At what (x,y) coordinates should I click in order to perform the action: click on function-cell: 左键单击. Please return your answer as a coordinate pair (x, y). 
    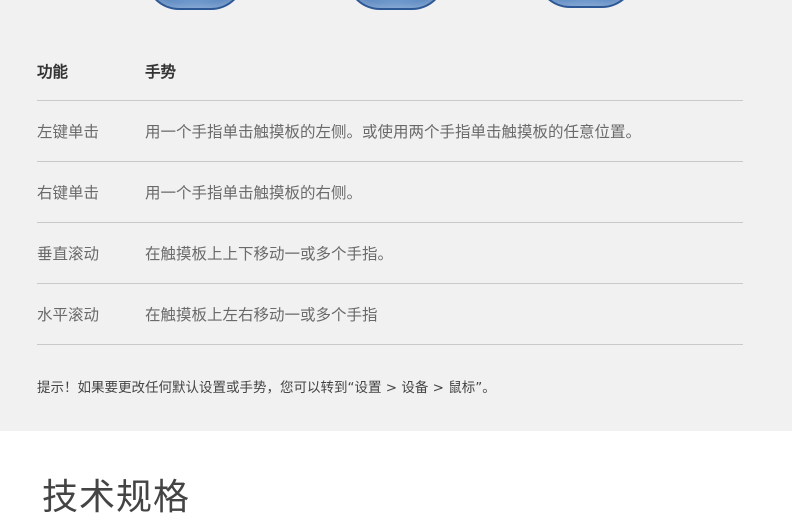
    Looking at the image, I should click on (68, 132).